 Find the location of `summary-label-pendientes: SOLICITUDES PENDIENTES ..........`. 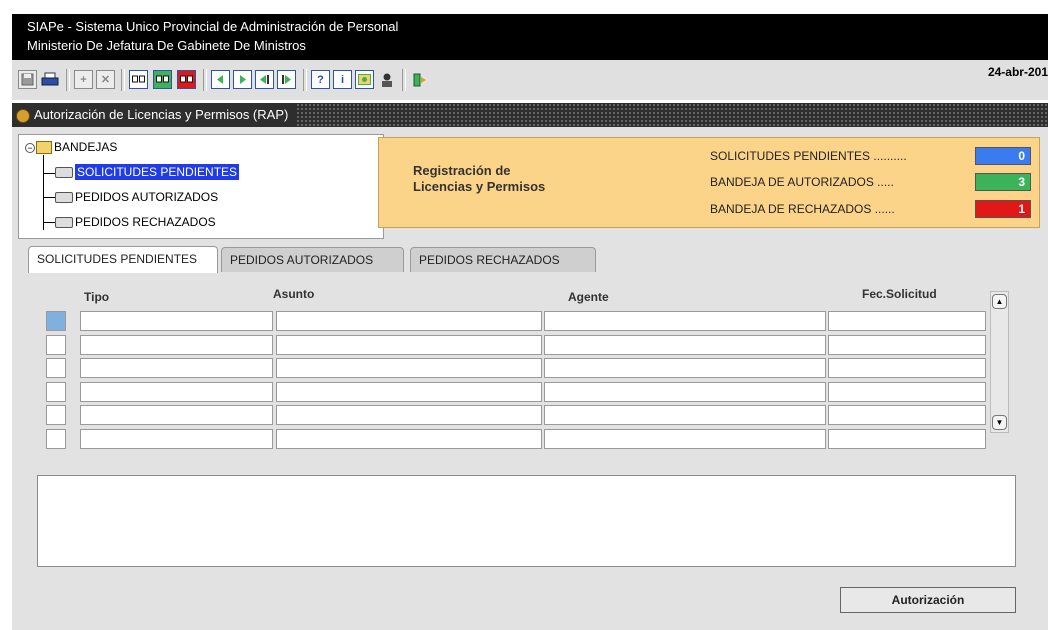

summary-label-pendientes: SOLICITUDES PENDIENTES .......... is located at coordinates (808, 156).